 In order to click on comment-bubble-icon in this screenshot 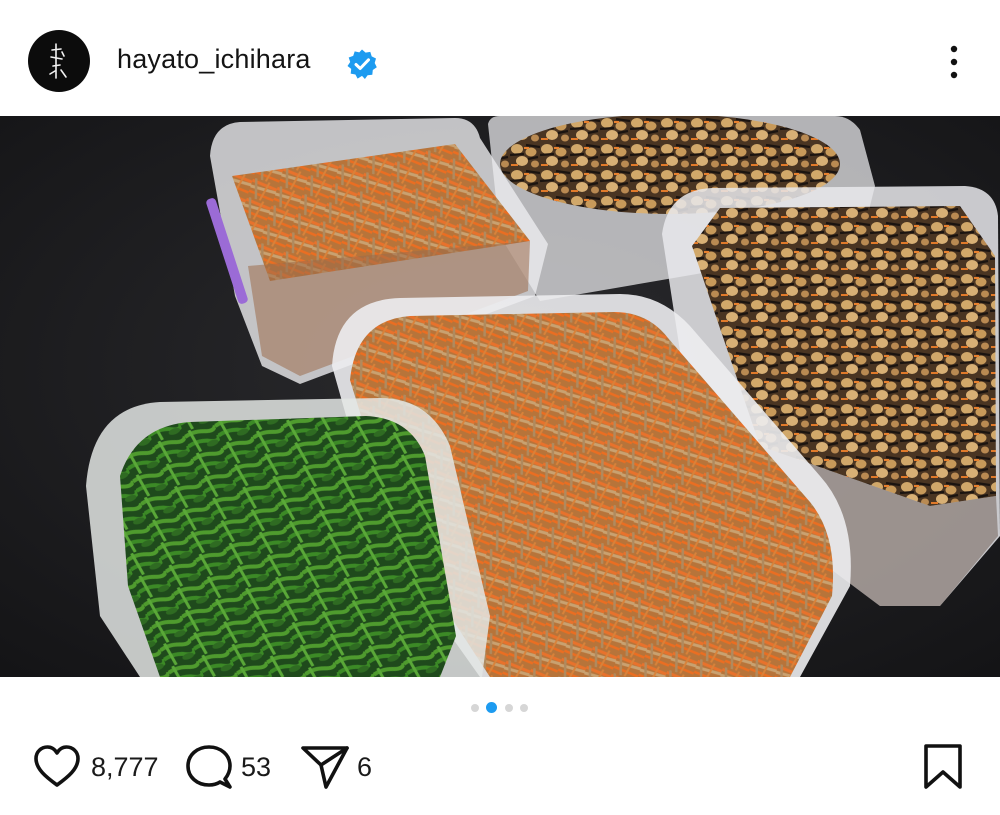, I will do `click(209, 767)`.